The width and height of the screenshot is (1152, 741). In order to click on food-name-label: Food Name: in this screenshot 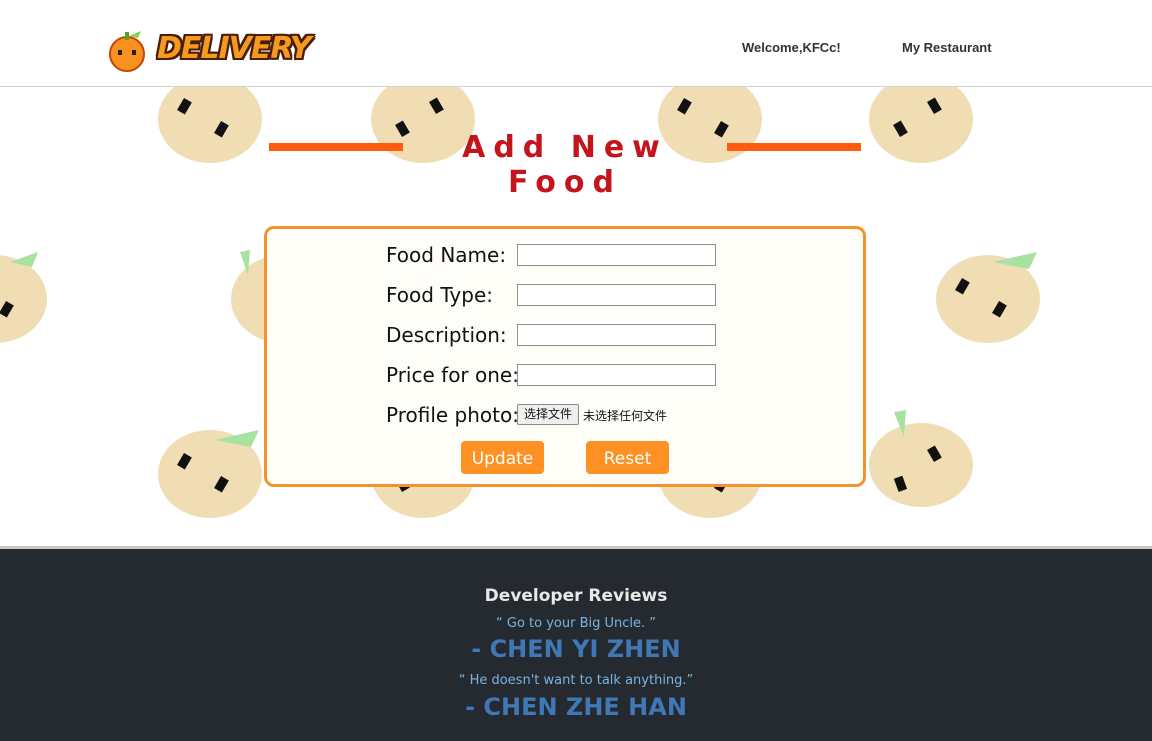, I will do `click(446, 255)`.